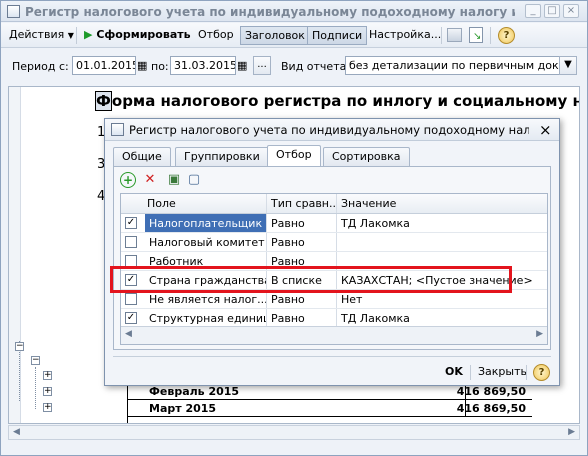 Image resolution: width=588 pixels, height=456 pixels. I want to click on dropdown-arrow-icon: ▼, so click(70, 35).